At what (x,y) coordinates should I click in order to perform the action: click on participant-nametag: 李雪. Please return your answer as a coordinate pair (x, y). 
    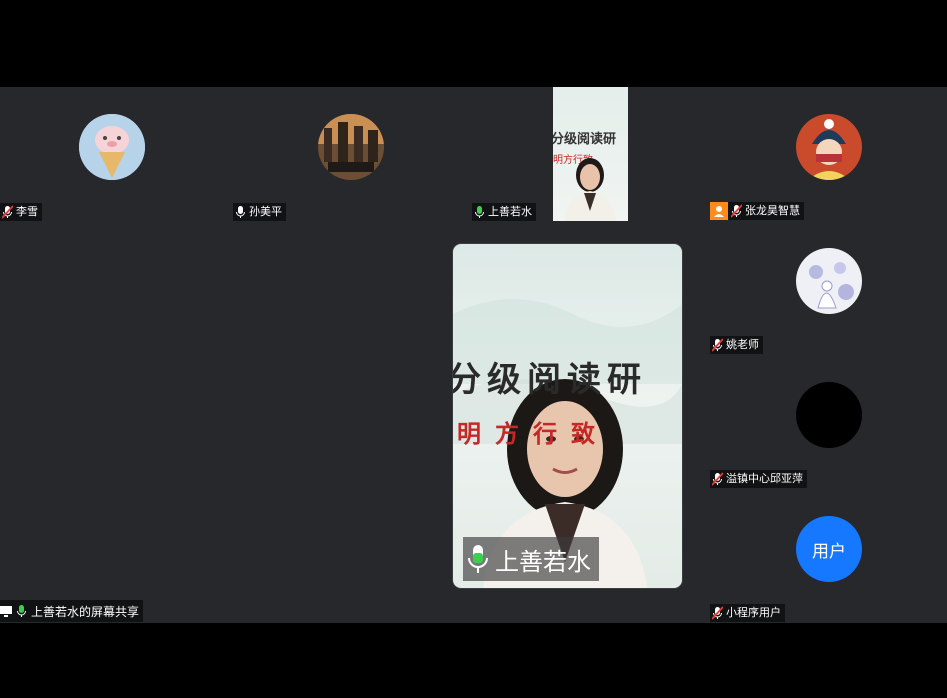
    Looking at the image, I should click on (21, 212).